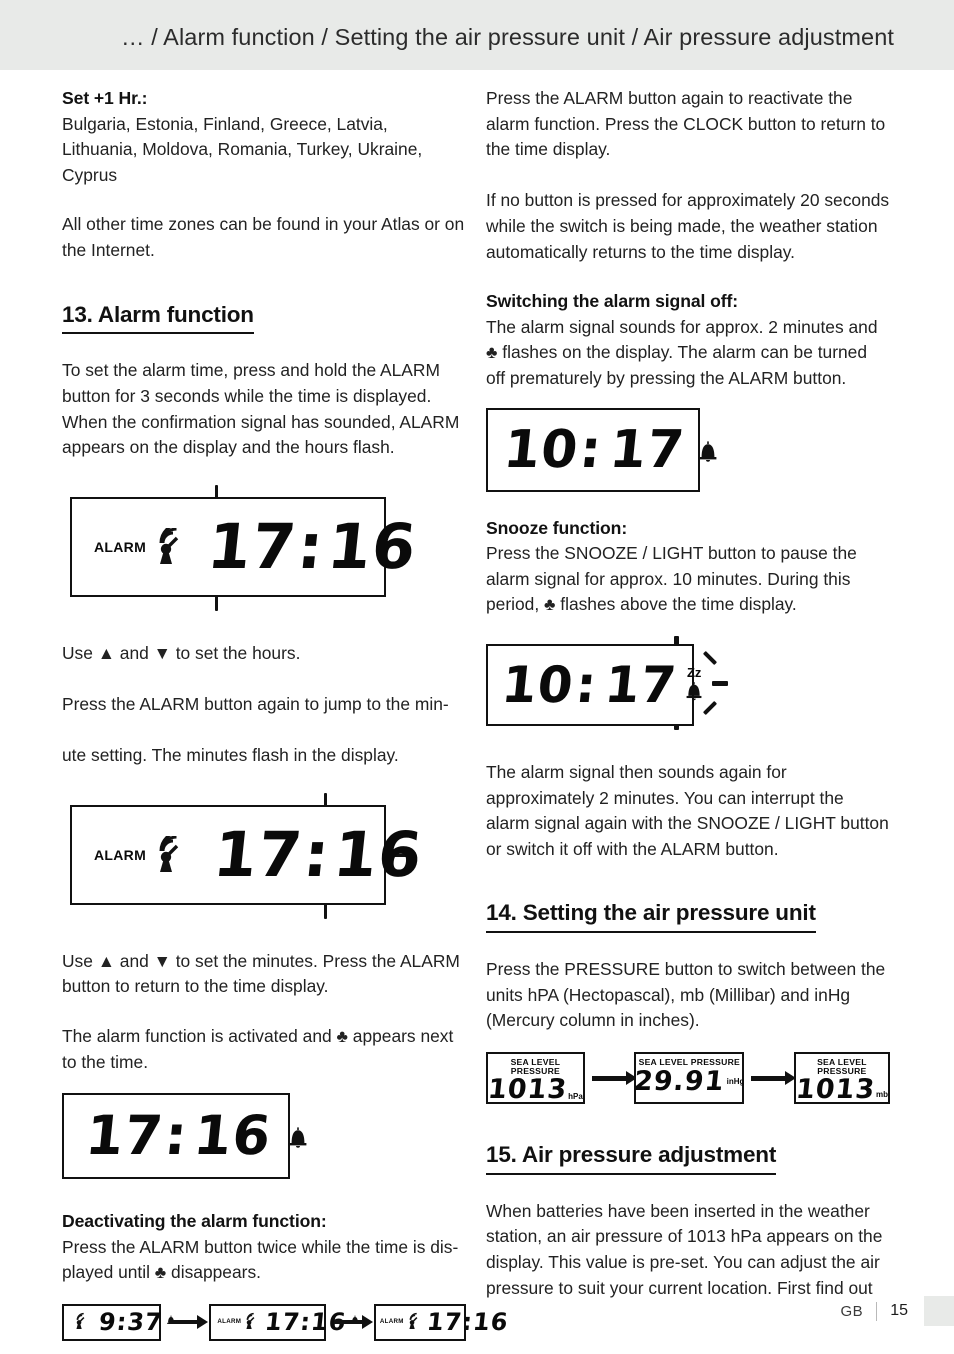 The width and height of the screenshot is (954, 1354). I want to click on mini-lcd-time: 9:37, so click(131, 1322).